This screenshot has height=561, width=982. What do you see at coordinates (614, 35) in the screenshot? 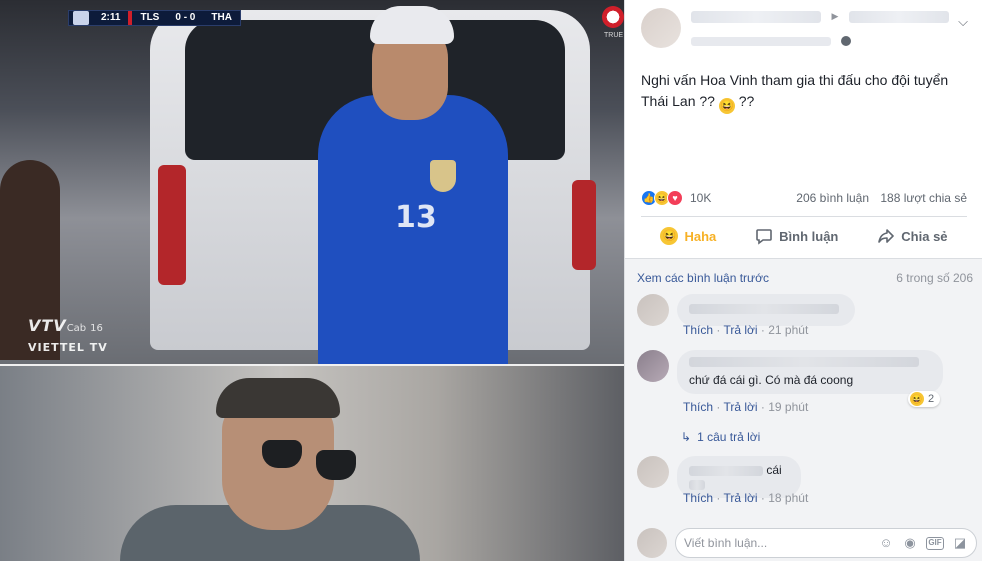
I see `channel-logo-text: TRUE` at bounding box center [614, 35].